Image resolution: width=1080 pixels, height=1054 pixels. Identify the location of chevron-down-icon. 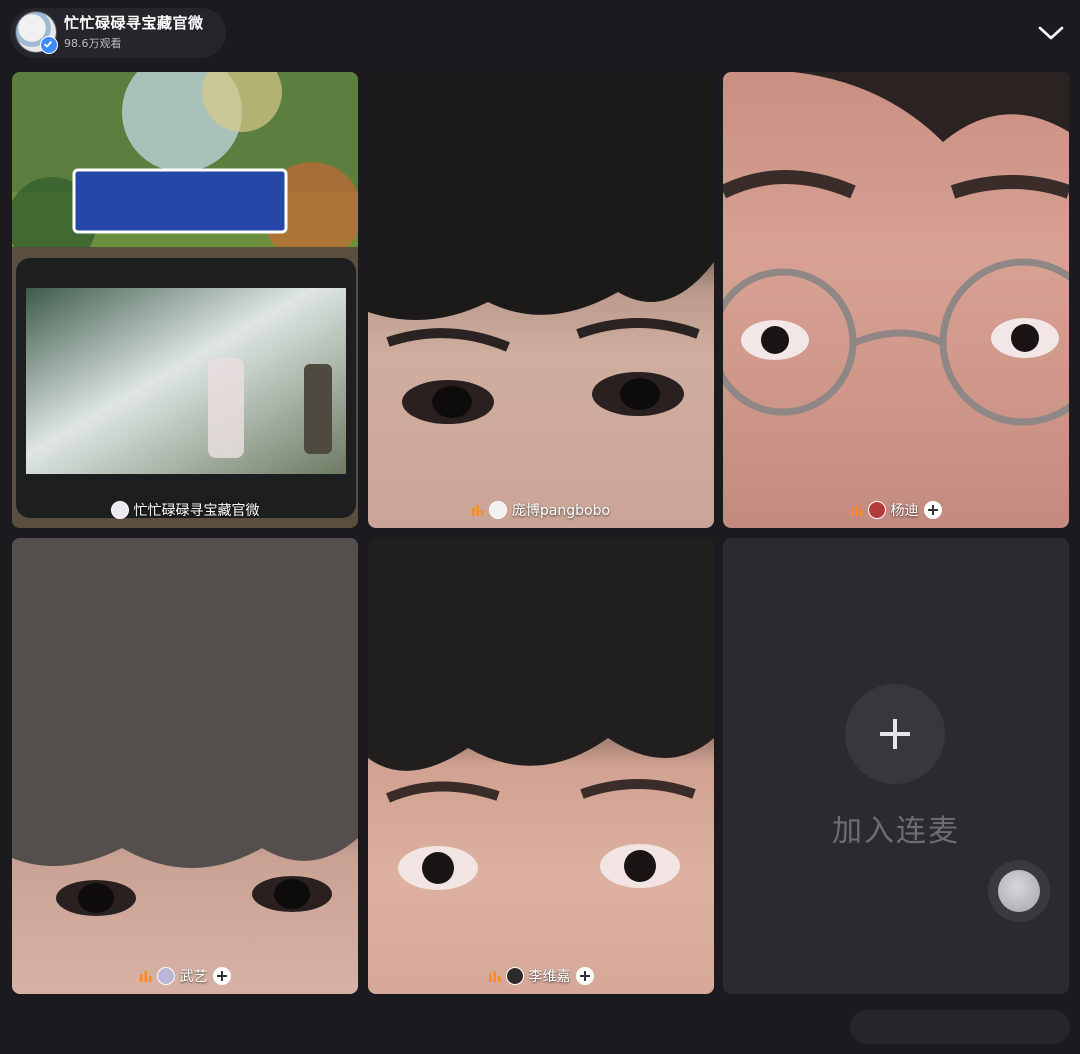
(1051, 33).